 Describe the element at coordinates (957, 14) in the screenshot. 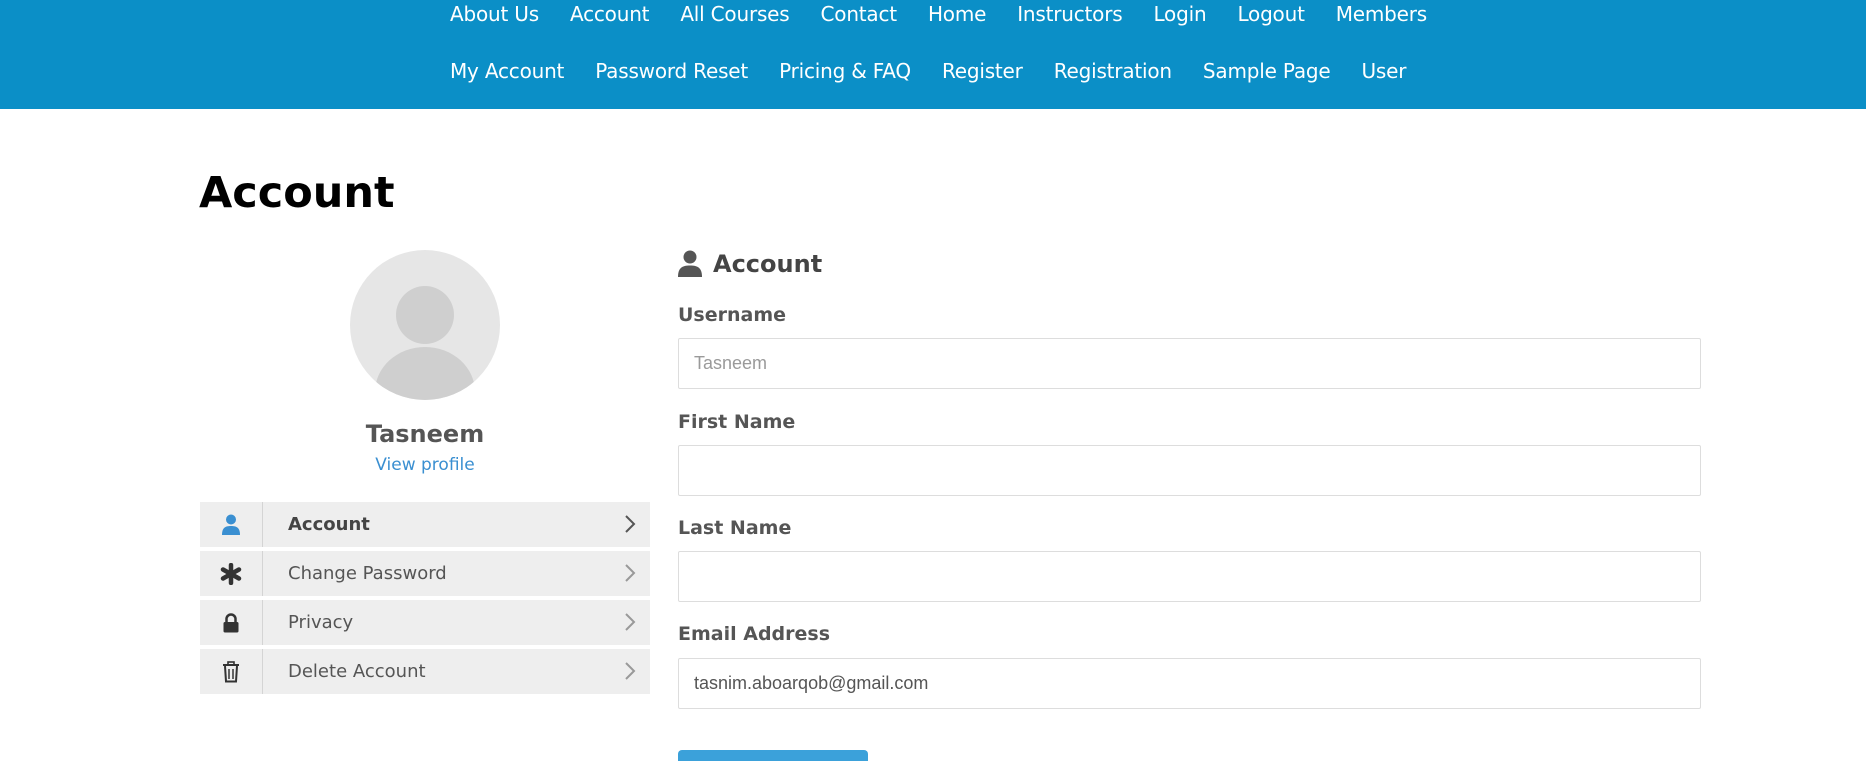

I see `nav-link-home: Home` at that location.